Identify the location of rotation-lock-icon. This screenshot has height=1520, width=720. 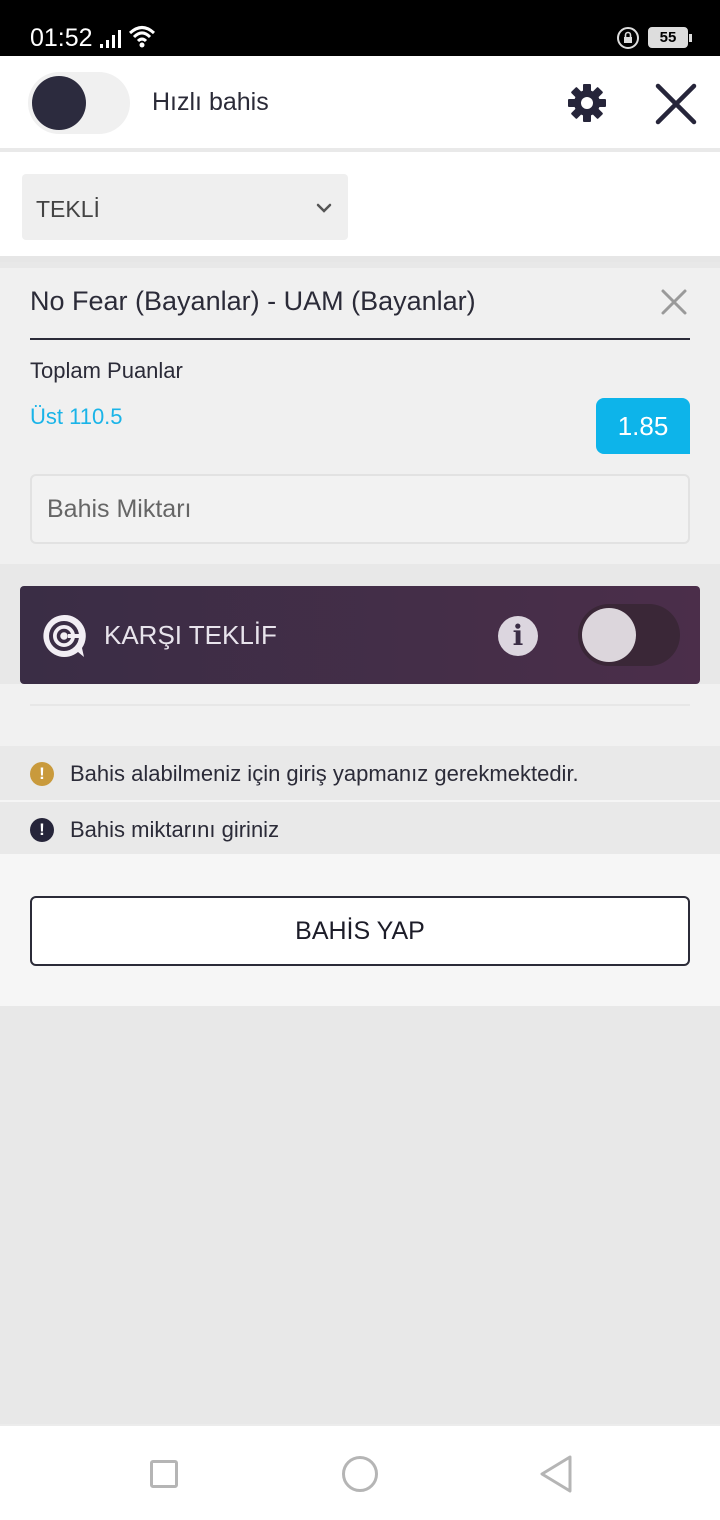
(628, 38).